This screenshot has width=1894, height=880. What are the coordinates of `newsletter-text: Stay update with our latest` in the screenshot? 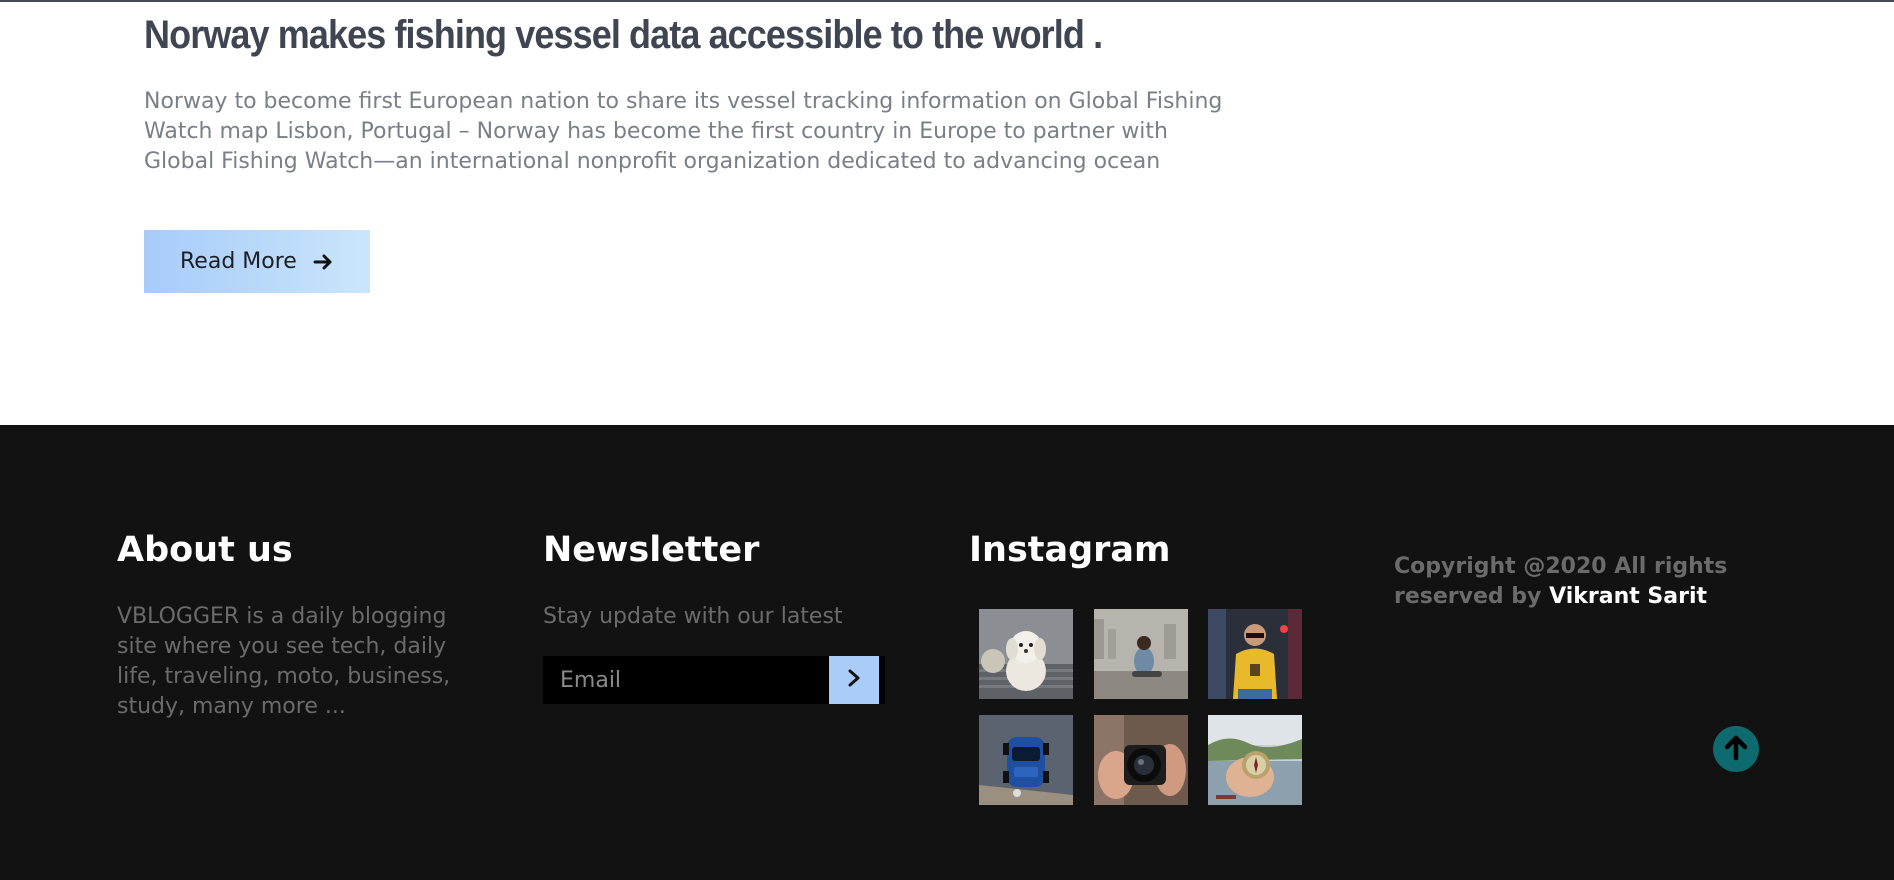 It's located at (693, 616).